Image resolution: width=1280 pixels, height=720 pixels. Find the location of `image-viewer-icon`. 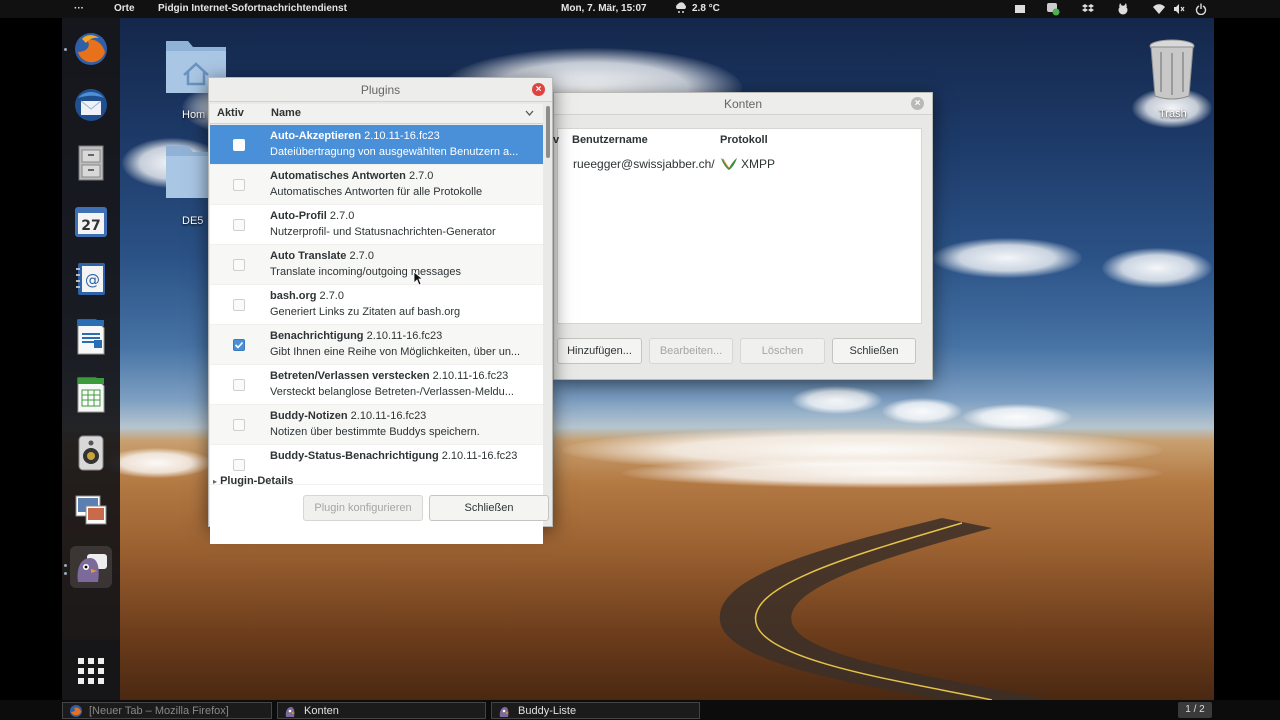

image-viewer-icon is located at coordinates (91, 510).